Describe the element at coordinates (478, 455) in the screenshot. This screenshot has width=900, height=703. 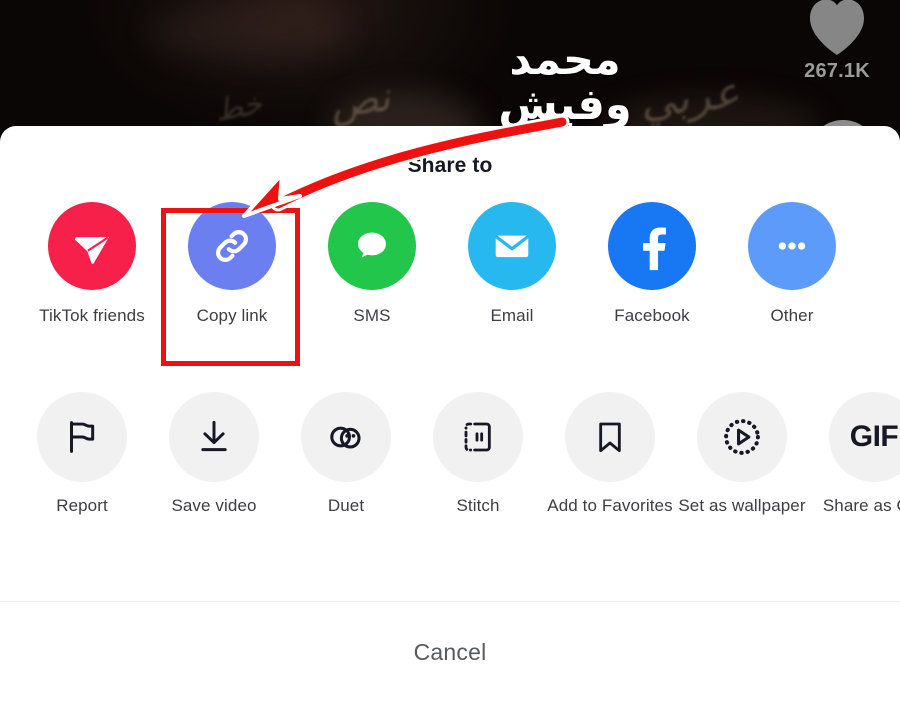
I see `action-stitch: Stitch` at that location.